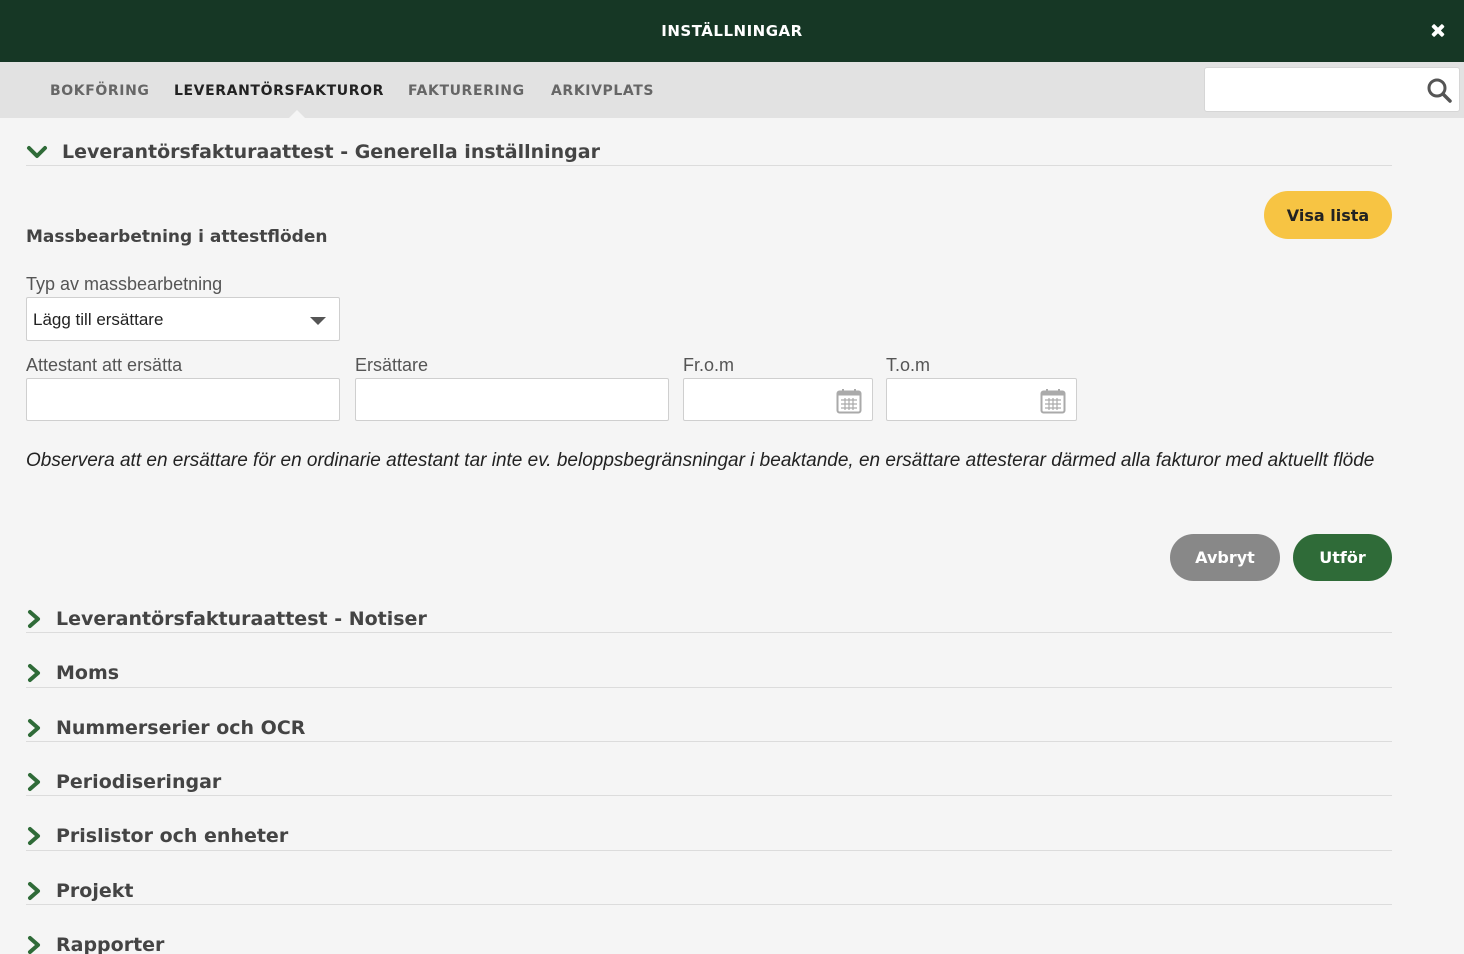 The image size is (1464, 954). What do you see at coordinates (88, 673) in the screenshot?
I see `section-title: Moms` at bounding box center [88, 673].